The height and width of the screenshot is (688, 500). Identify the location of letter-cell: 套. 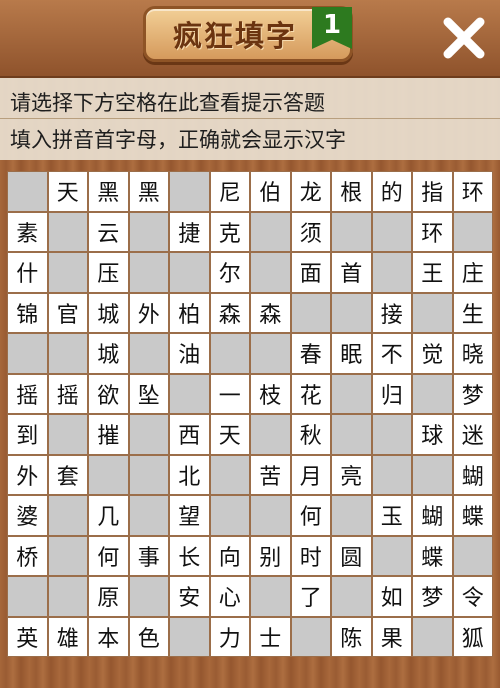
(67, 474).